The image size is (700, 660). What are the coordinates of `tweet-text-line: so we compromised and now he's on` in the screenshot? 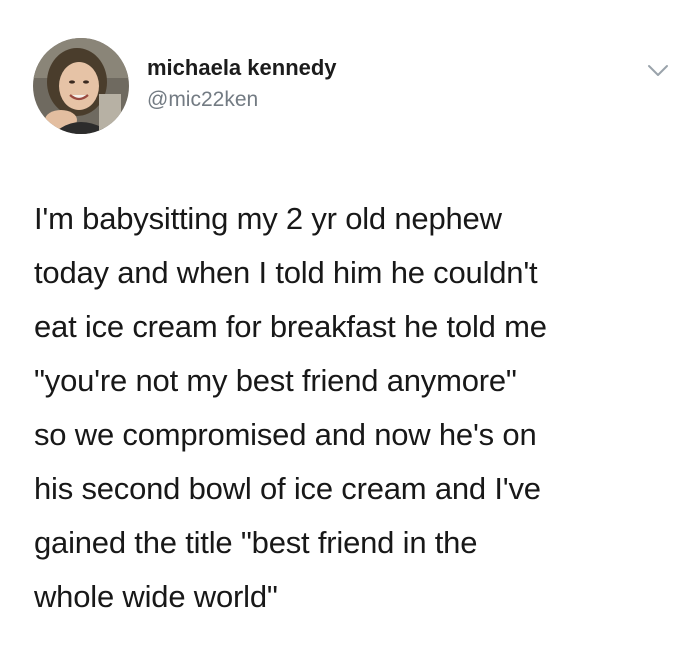 It's located at (285, 434).